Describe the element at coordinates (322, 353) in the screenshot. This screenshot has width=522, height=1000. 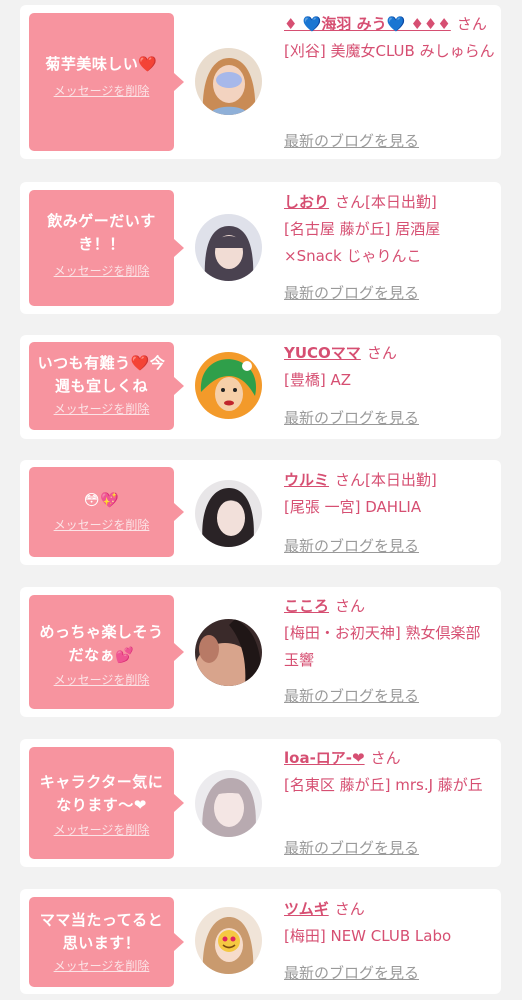
I see `sender-name-link: YUCOママ` at that location.